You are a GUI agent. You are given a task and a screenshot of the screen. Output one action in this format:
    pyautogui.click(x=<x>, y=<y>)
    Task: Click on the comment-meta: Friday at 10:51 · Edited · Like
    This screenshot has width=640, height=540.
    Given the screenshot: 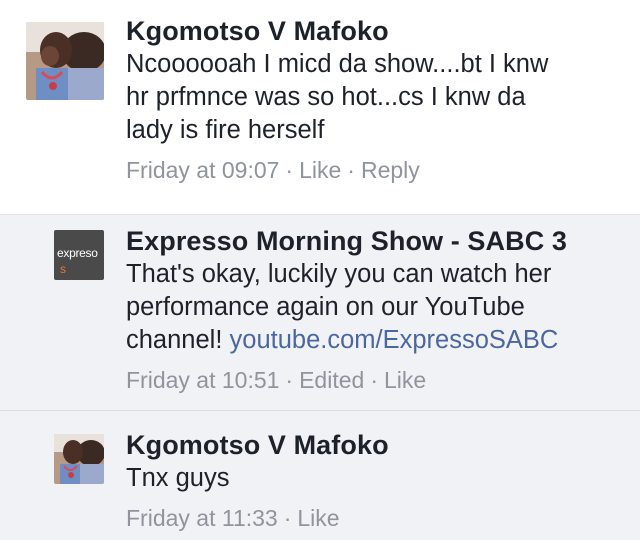 What is the action you would take?
    pyautogui.click(x=276, y=380)
    